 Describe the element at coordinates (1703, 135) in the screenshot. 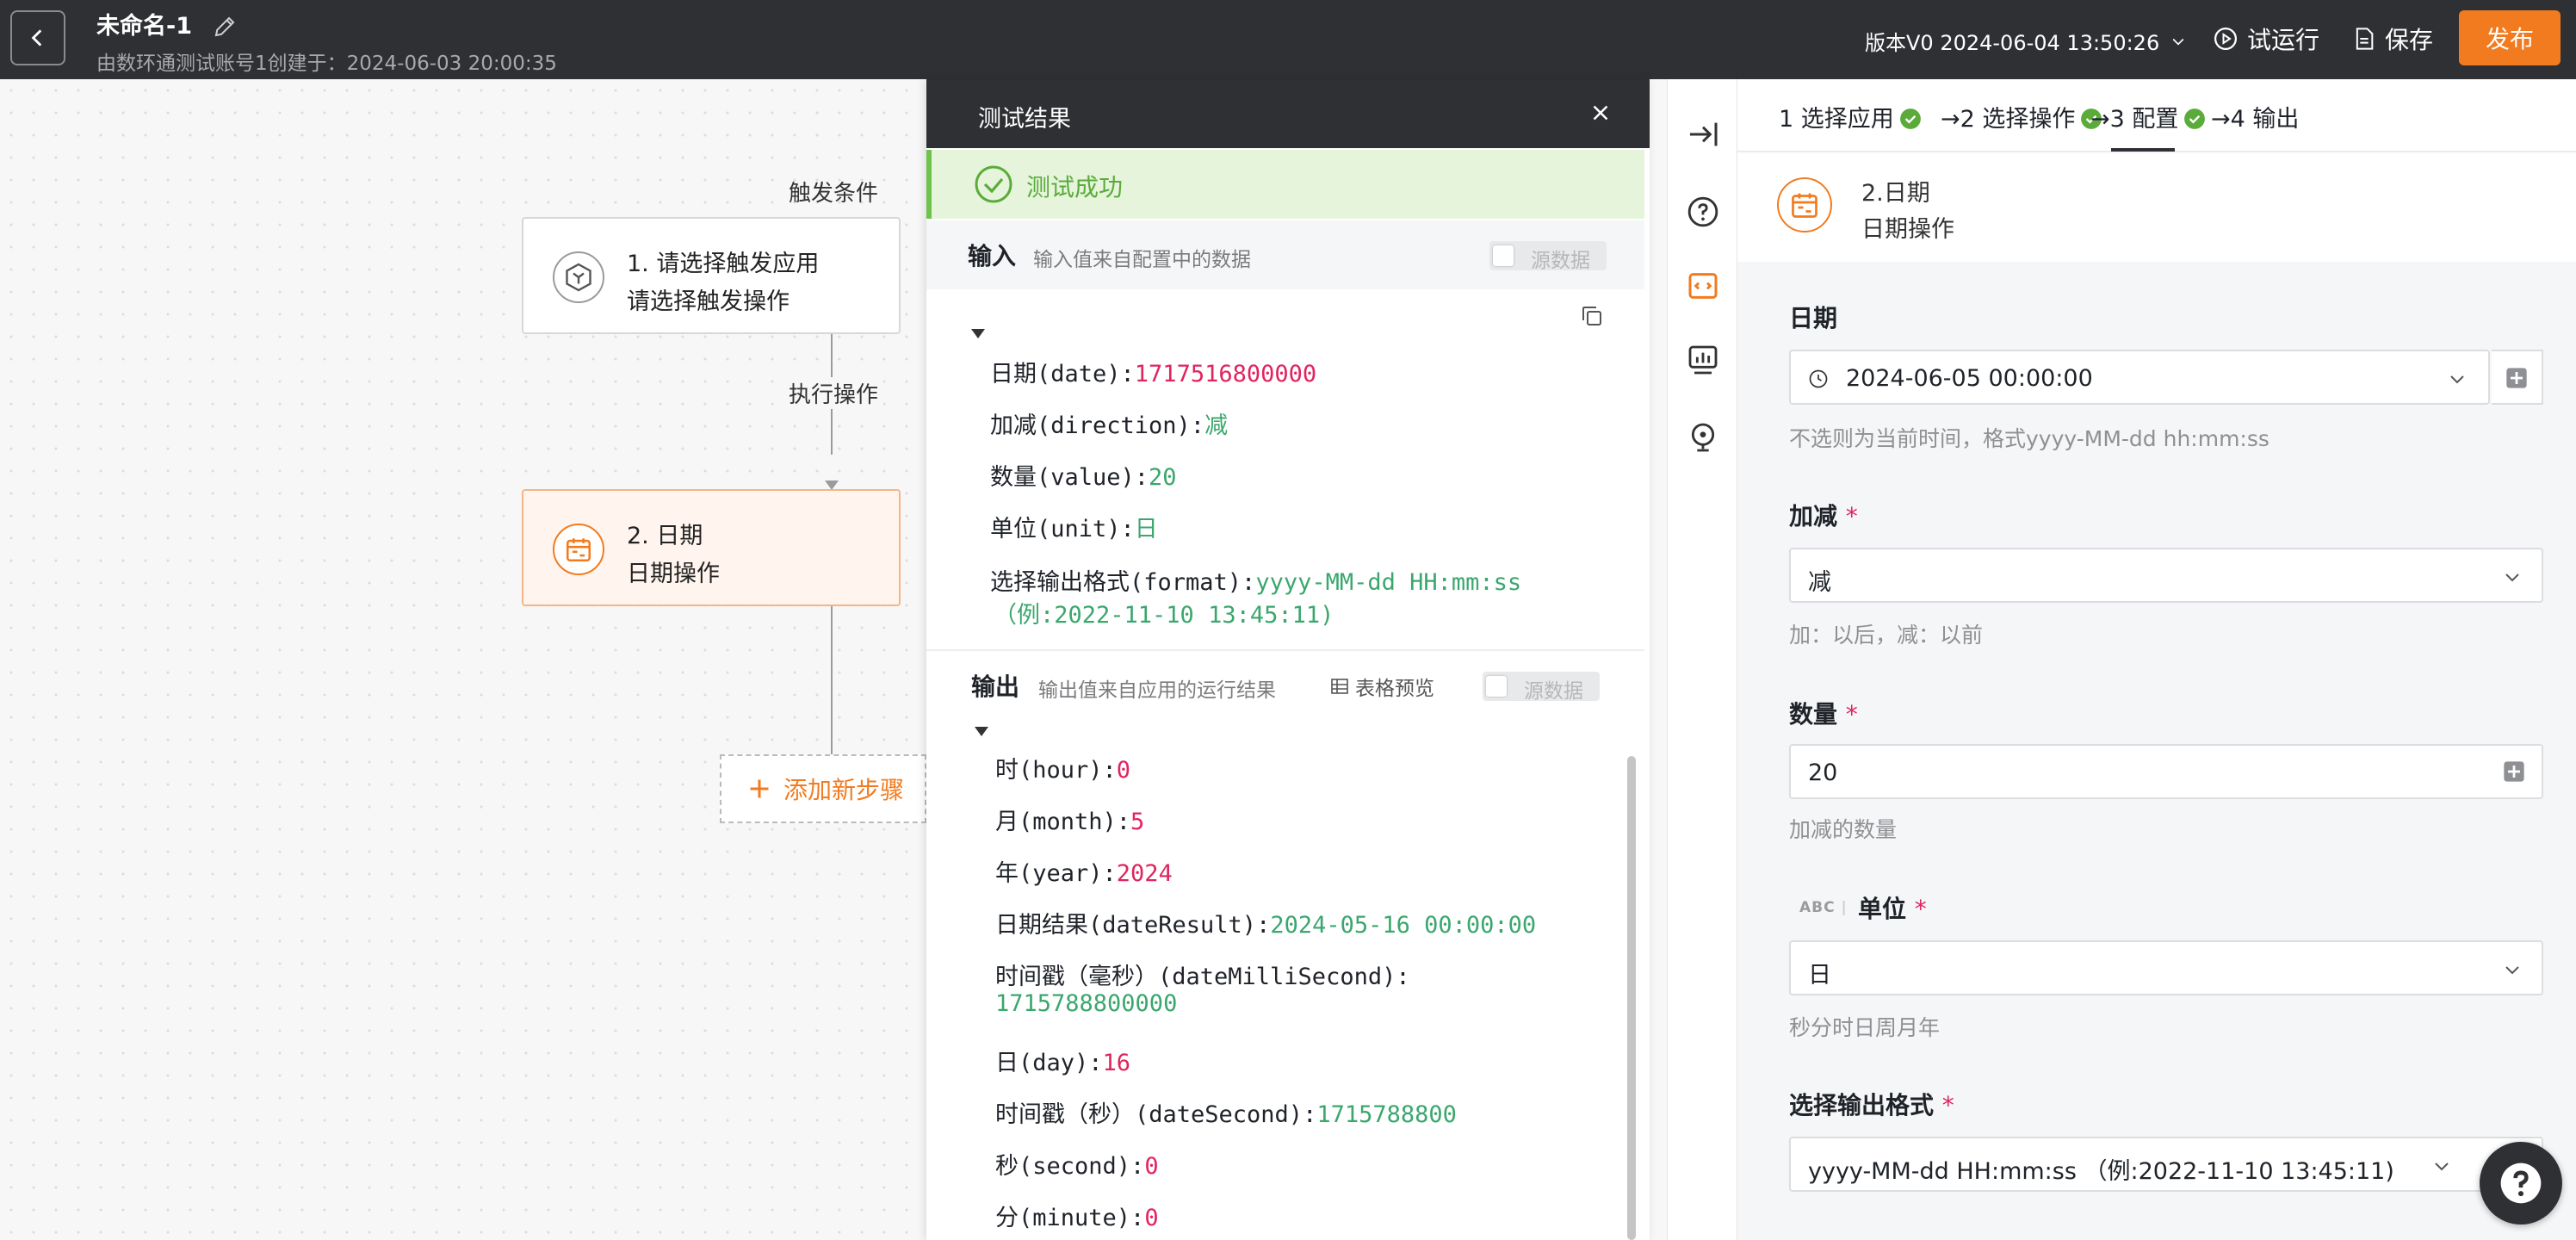

I see `collapse-panel-icon` at that location.